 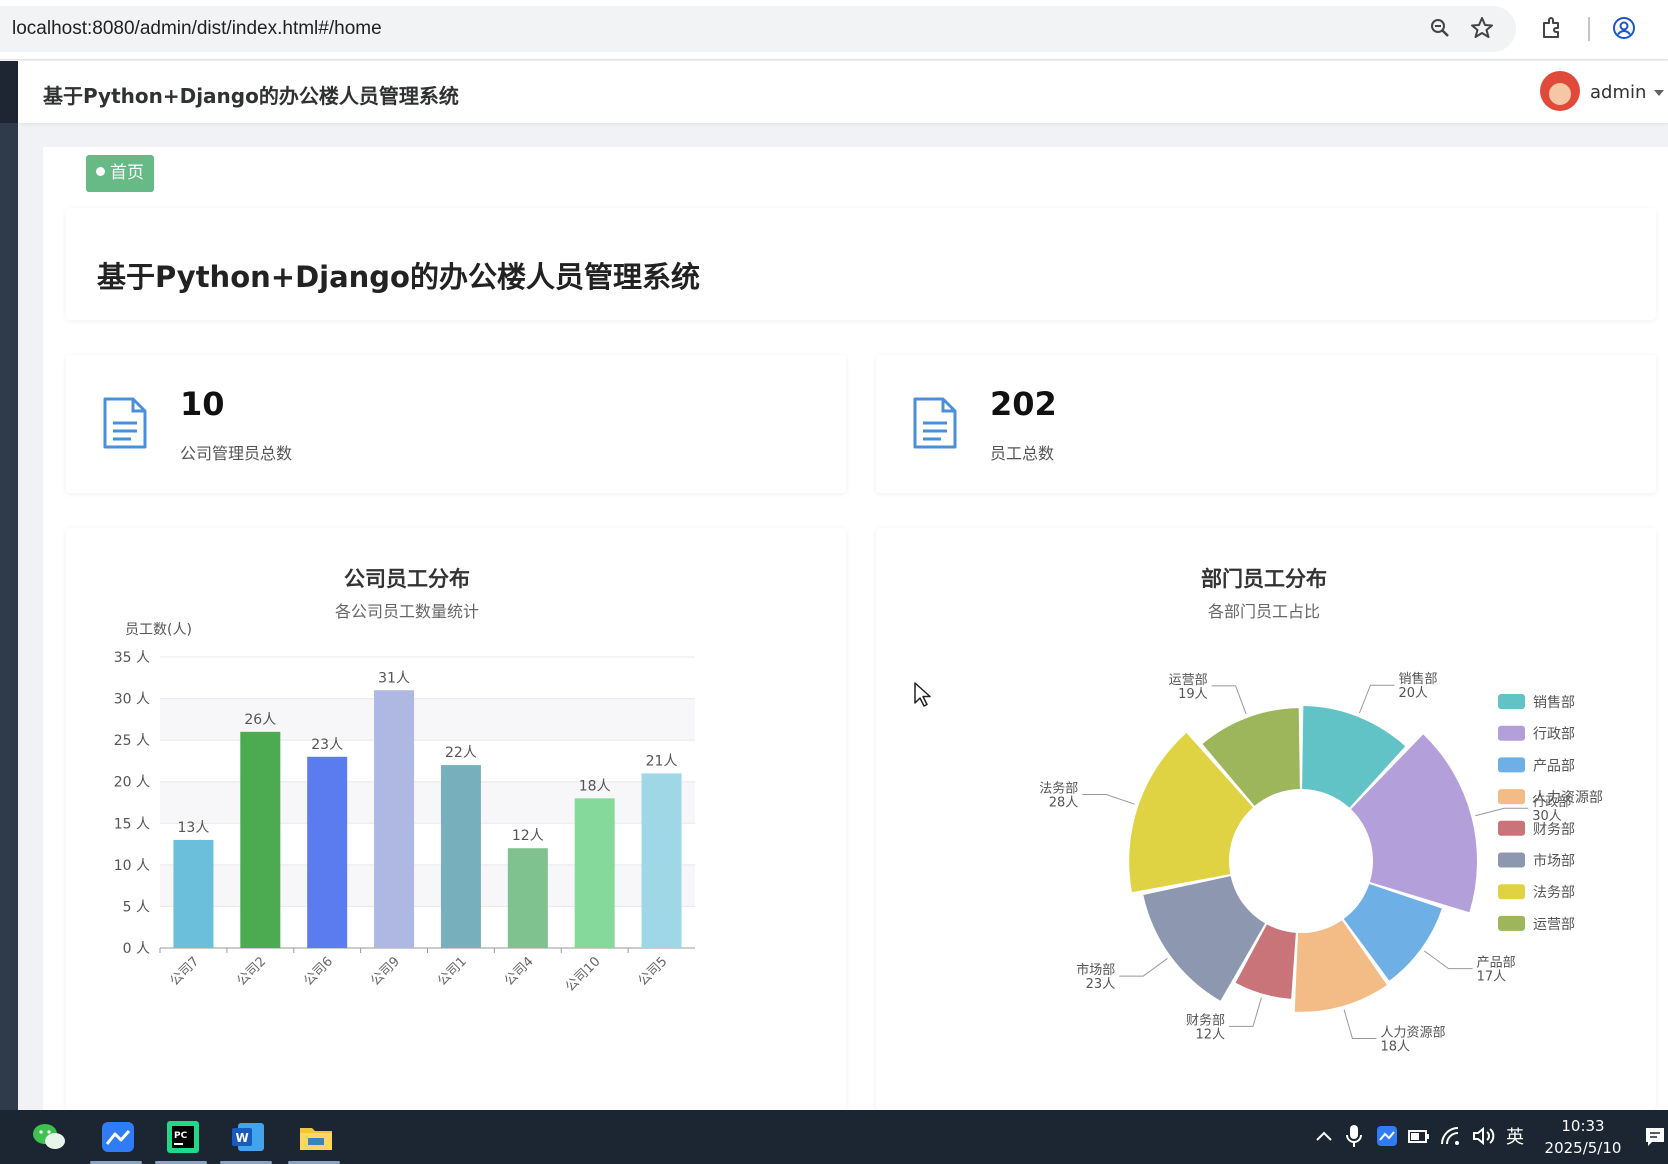 What do you see at coordinates (1205, 1020) in the screenshot?
I see `pie-label-name: 财务部` at bounding box center [1205, 1020].